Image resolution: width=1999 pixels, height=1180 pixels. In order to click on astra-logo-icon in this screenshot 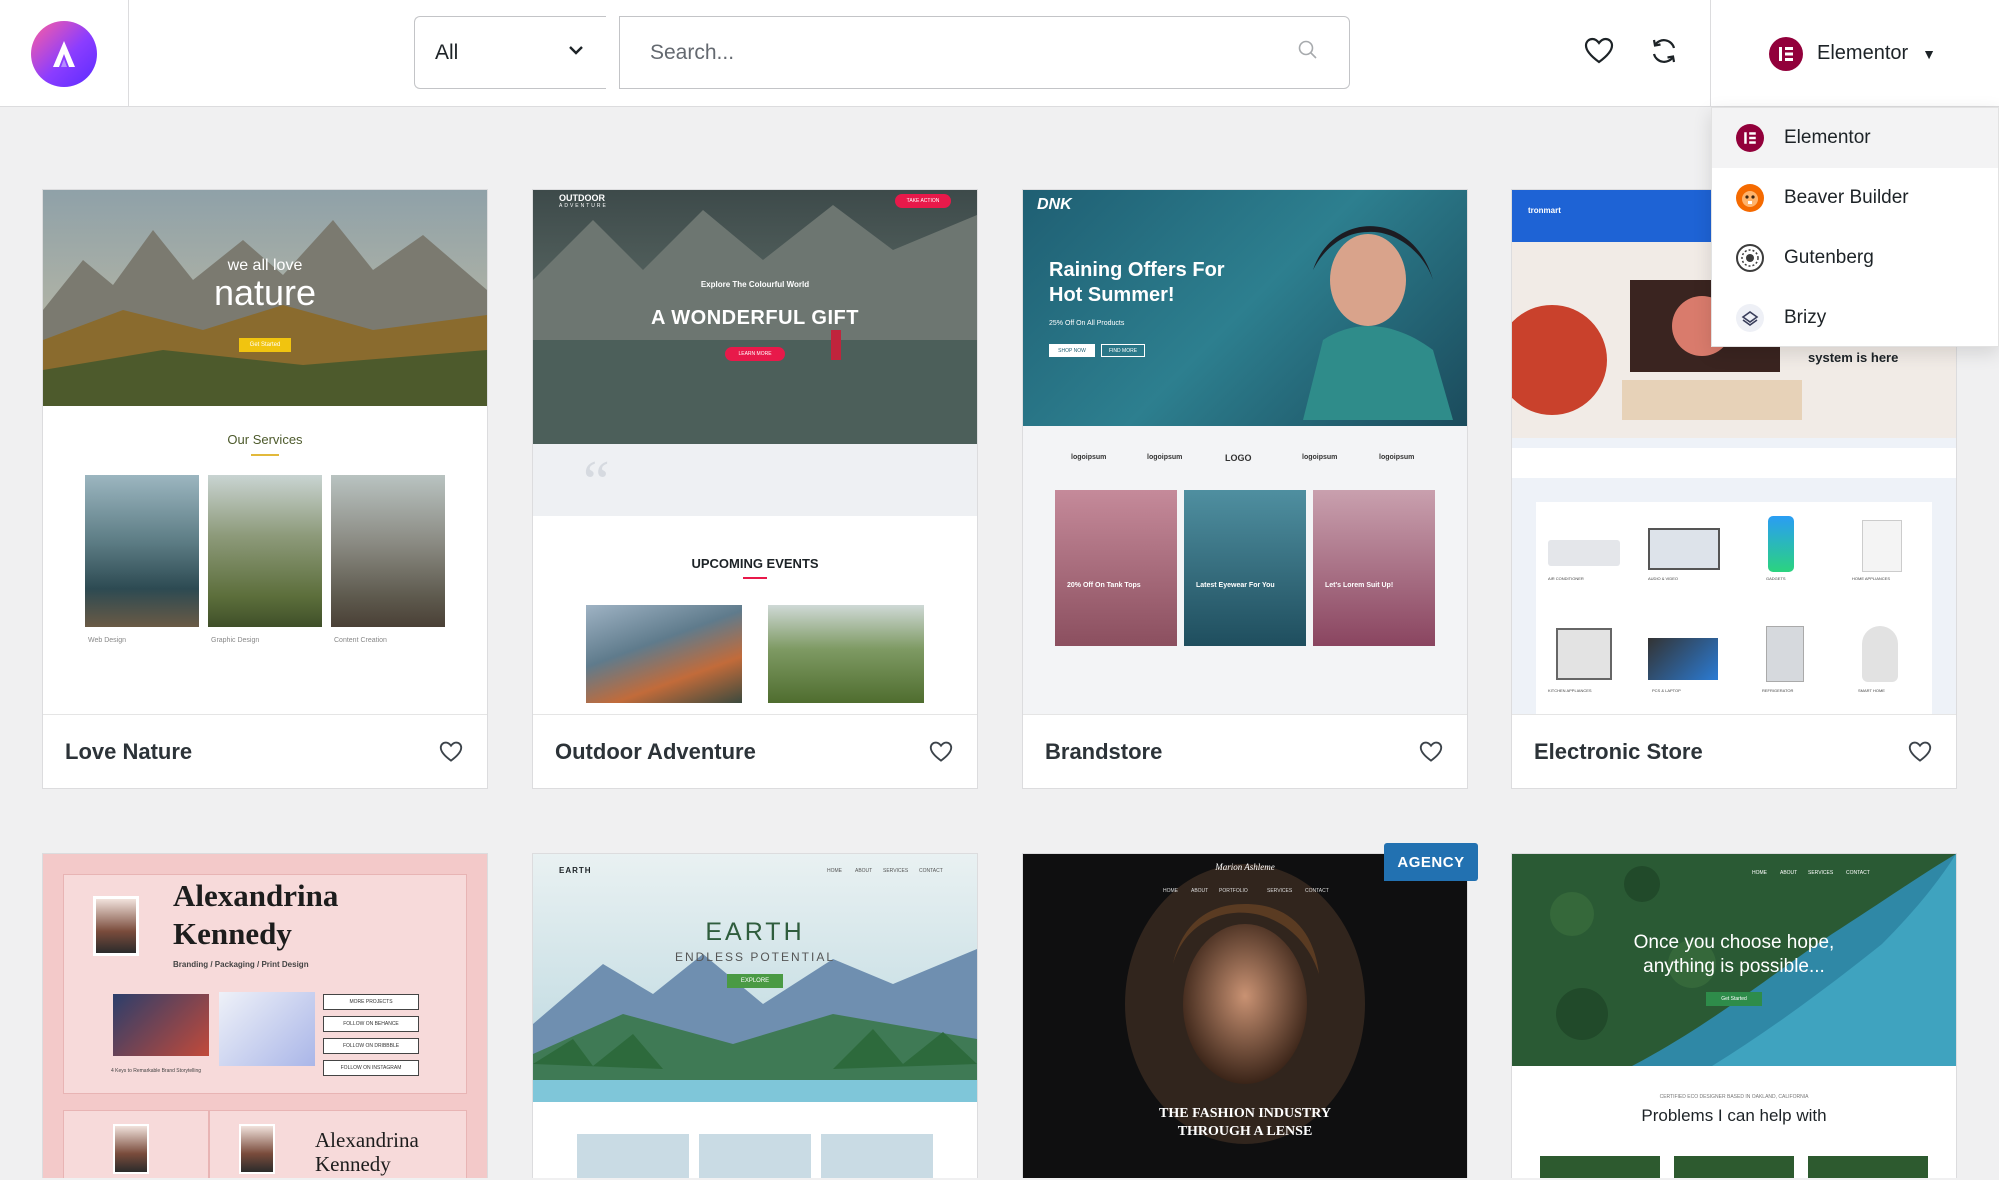, I will do `click(64, 53)`.